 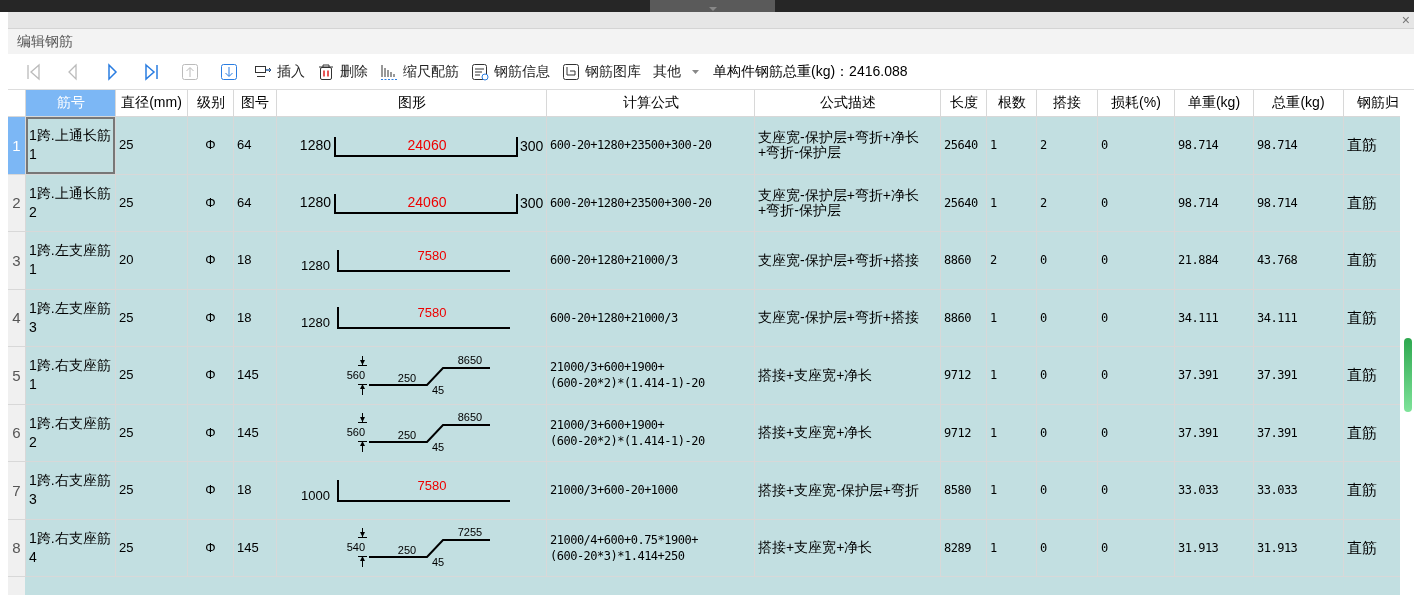 I want to click on column-header: 计算公式, so click(x=650, y=103).